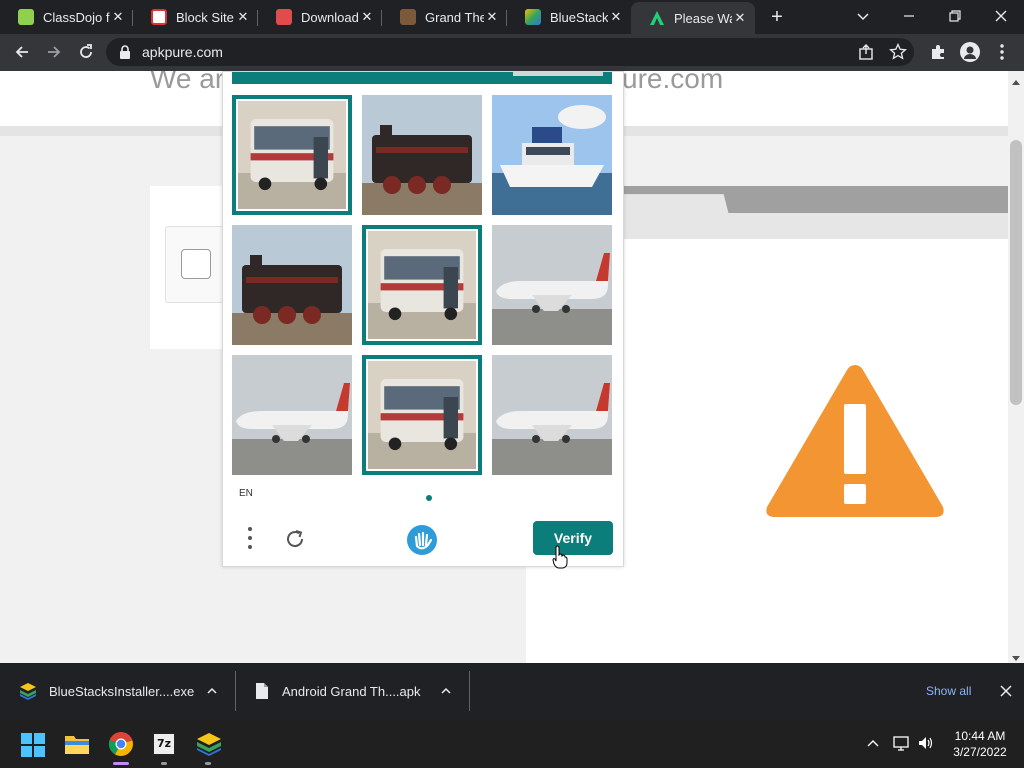  What do you see at coordinates (76, 17) in the screenshot?
I see `tab-title: ClassDojo f` at bounding box center [76, 17].